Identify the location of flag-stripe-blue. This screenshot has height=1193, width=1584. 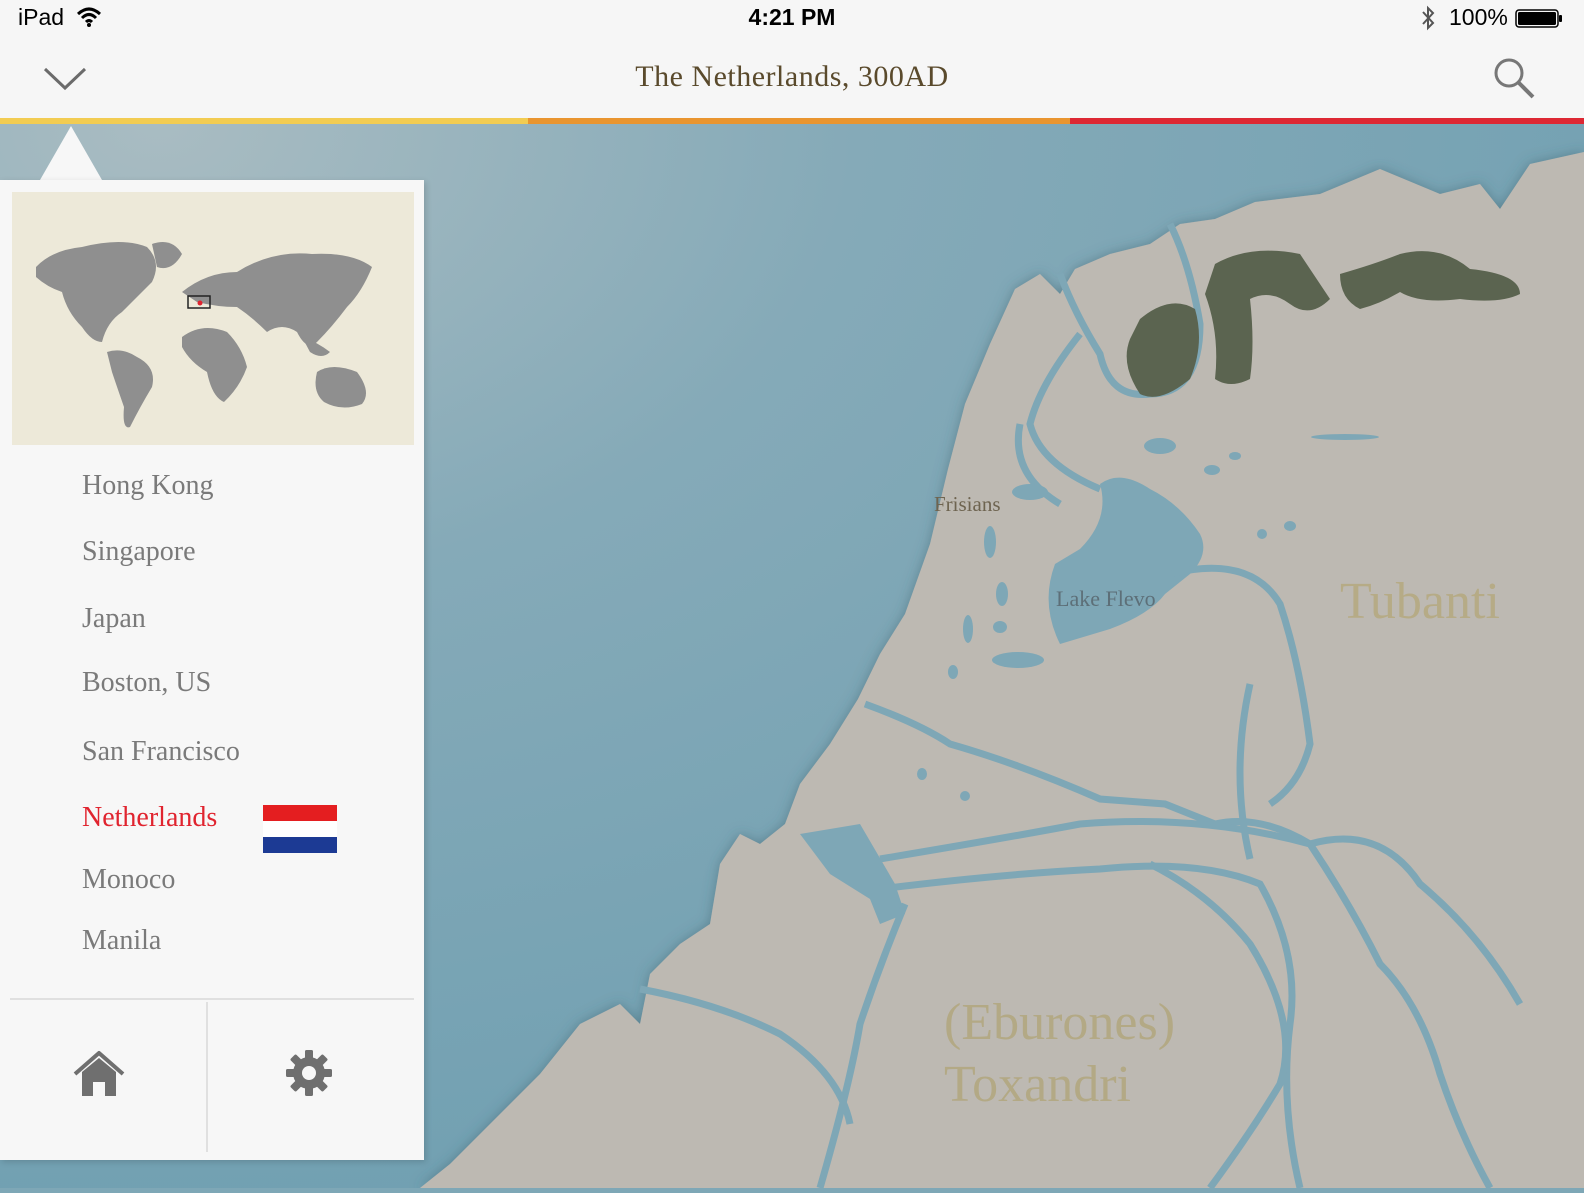
(300, 845).